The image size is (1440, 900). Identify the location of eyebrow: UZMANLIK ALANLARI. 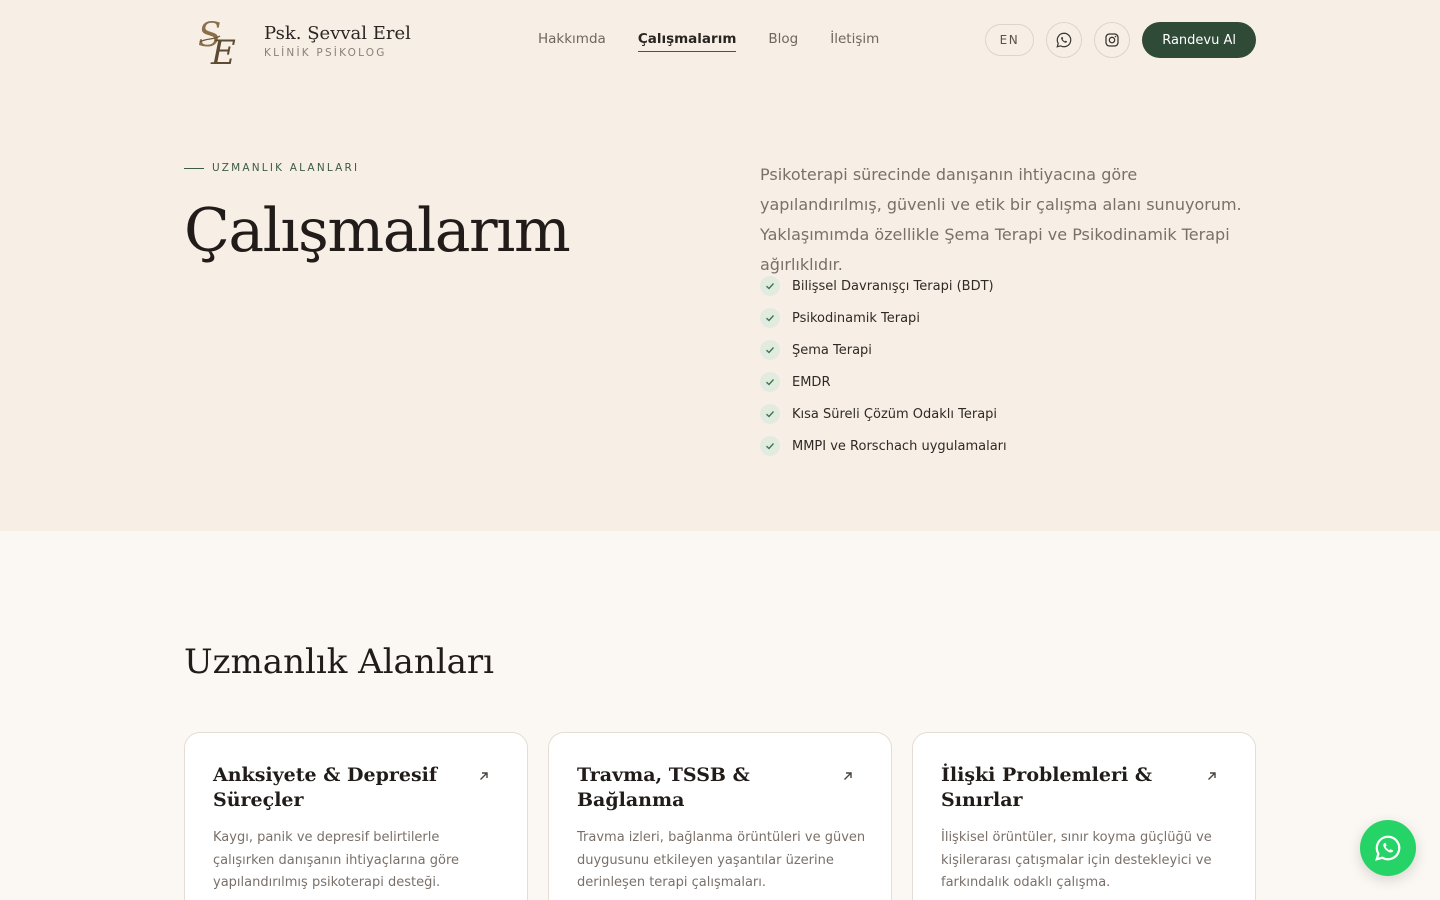
(271, 168).